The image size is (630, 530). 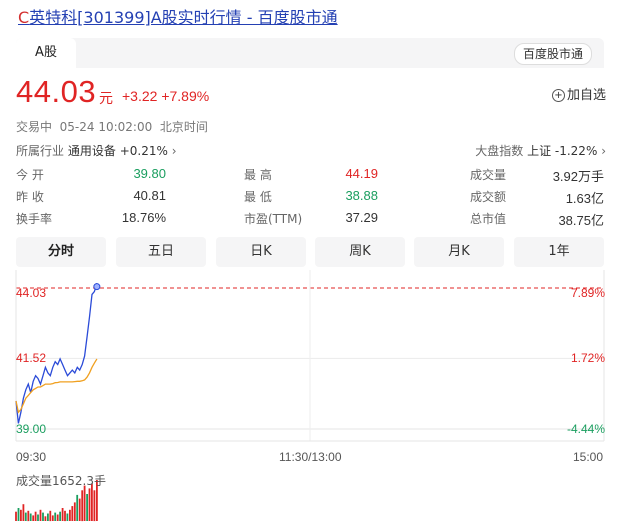 What do you see at coordinates (31, 457) in the screenshot?
I see `x-label-open: 09:30` at bounding box center [31, 457].